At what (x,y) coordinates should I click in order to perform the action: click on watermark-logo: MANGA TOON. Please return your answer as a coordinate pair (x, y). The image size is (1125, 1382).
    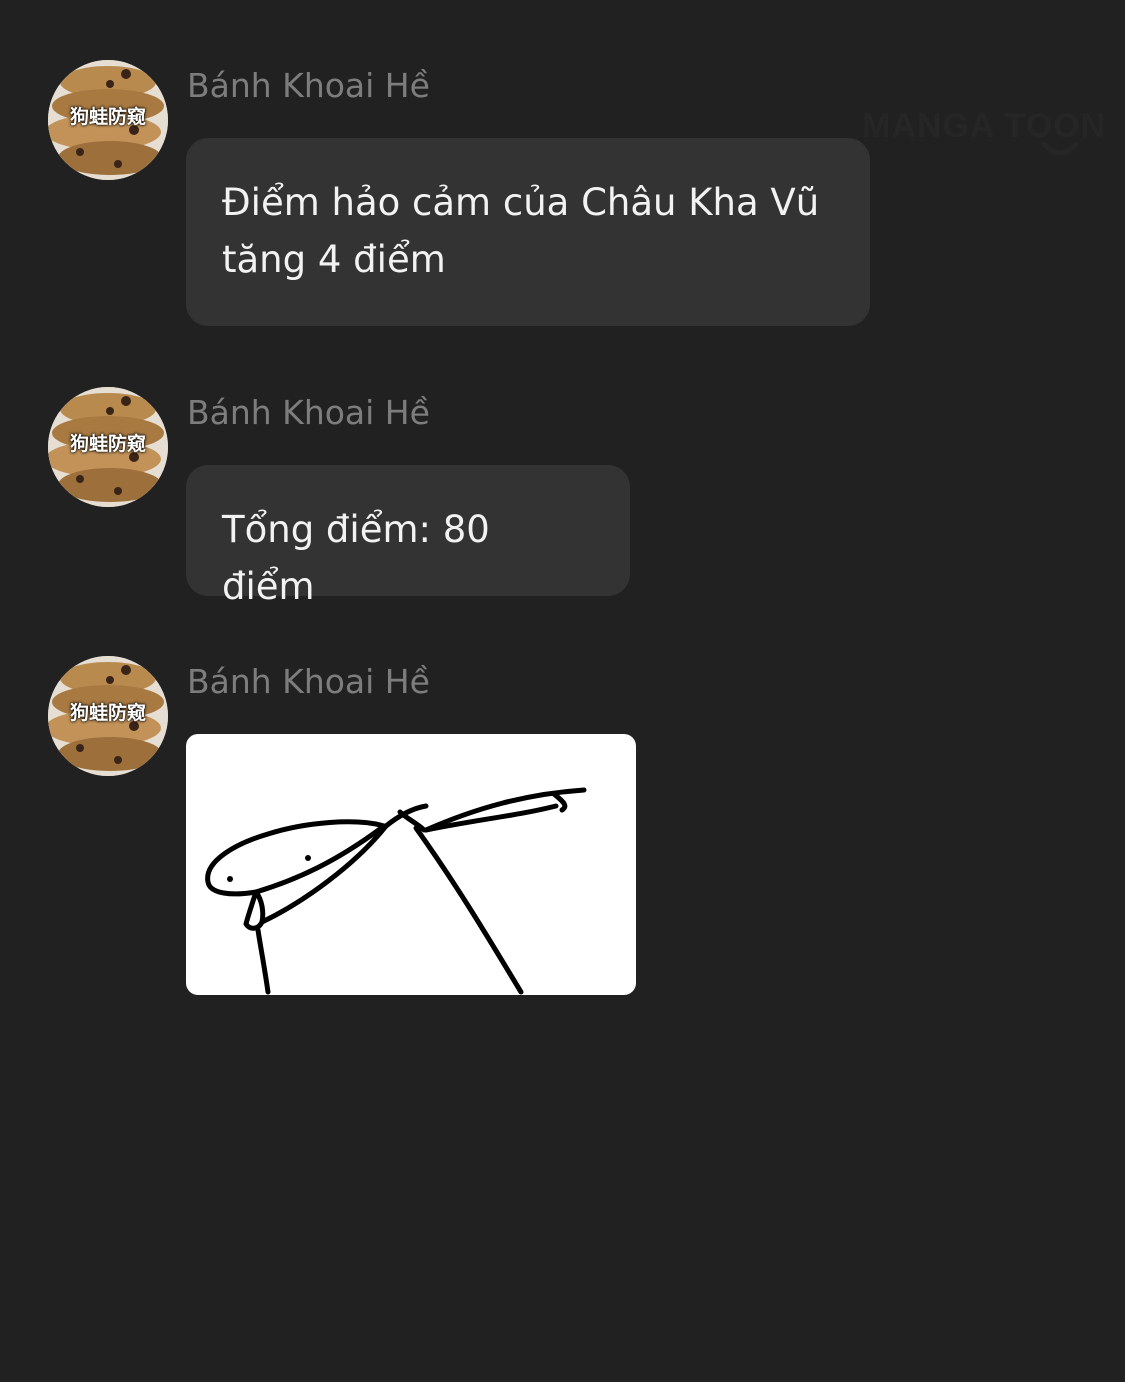
    Looking at the image, I should click on (989, 134).